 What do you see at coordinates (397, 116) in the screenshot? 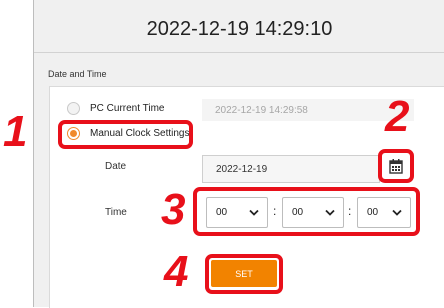
I see `callout-2: 2` at bounding box center [397, 116].